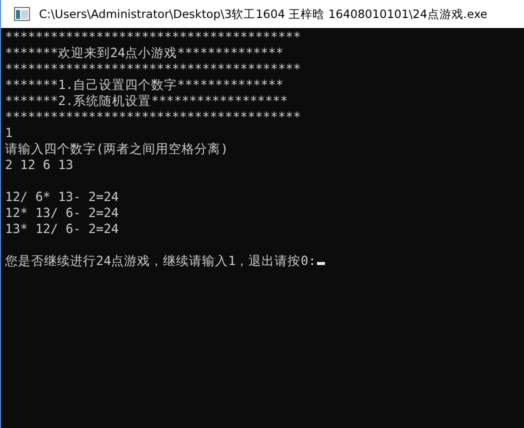  Describe the element at coordinates (22, 14) in the screenshot. I see `console-app-icon` at that location.